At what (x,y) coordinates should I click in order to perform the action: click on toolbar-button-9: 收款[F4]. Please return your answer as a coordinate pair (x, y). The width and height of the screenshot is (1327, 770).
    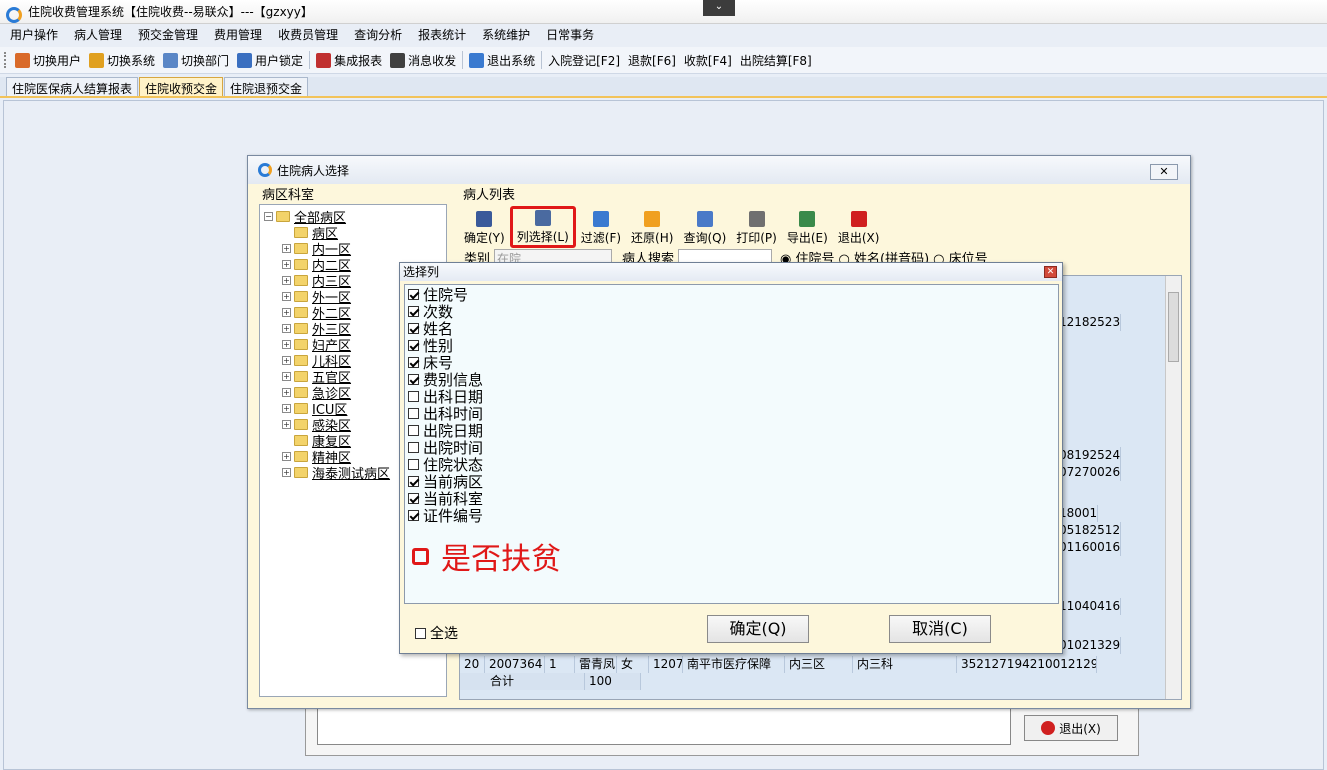
    Looking at the image, I should click on (708, 60).